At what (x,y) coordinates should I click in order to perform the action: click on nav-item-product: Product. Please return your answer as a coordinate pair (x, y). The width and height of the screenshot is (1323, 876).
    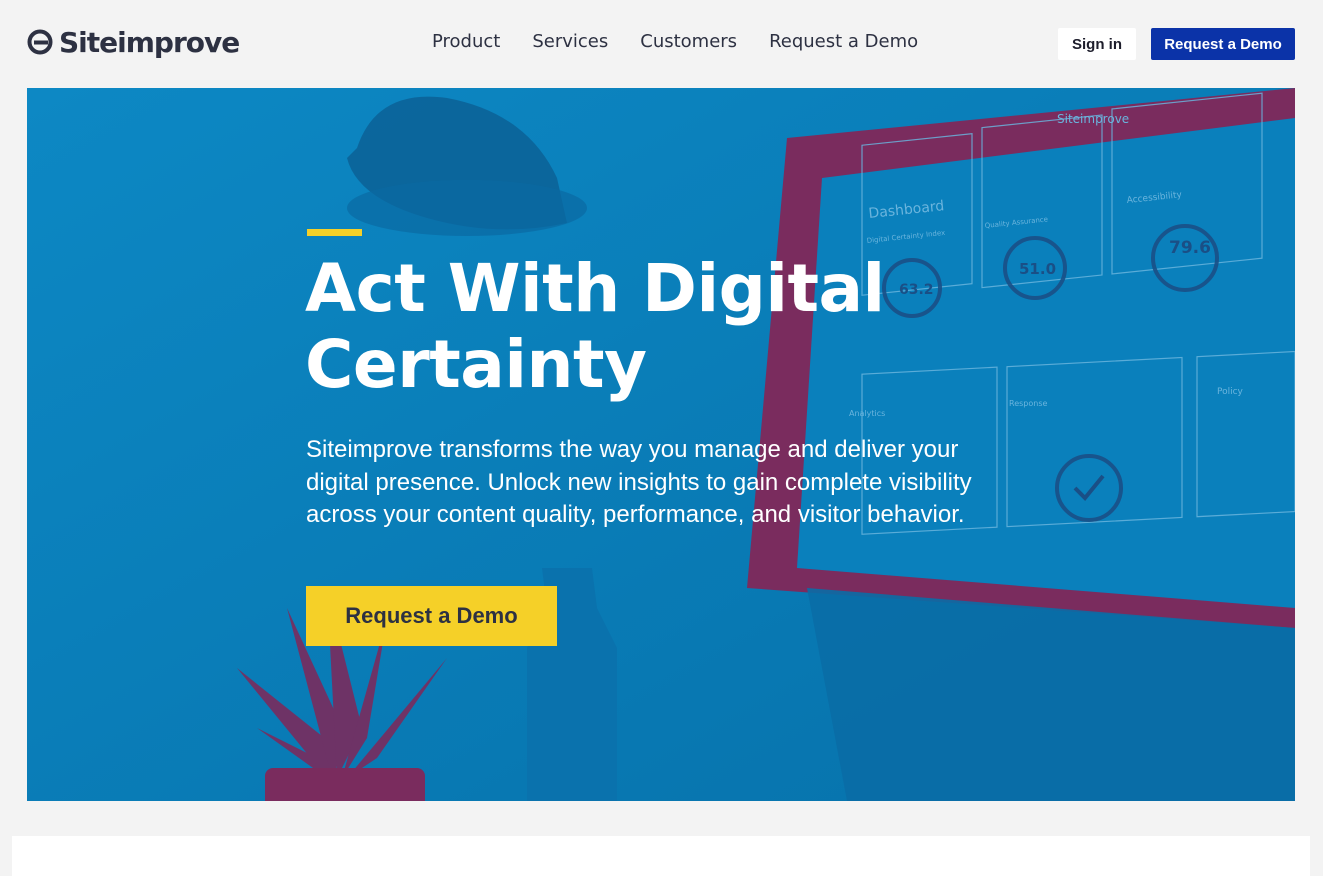
    Looking at the image, I should click on (466, 41).